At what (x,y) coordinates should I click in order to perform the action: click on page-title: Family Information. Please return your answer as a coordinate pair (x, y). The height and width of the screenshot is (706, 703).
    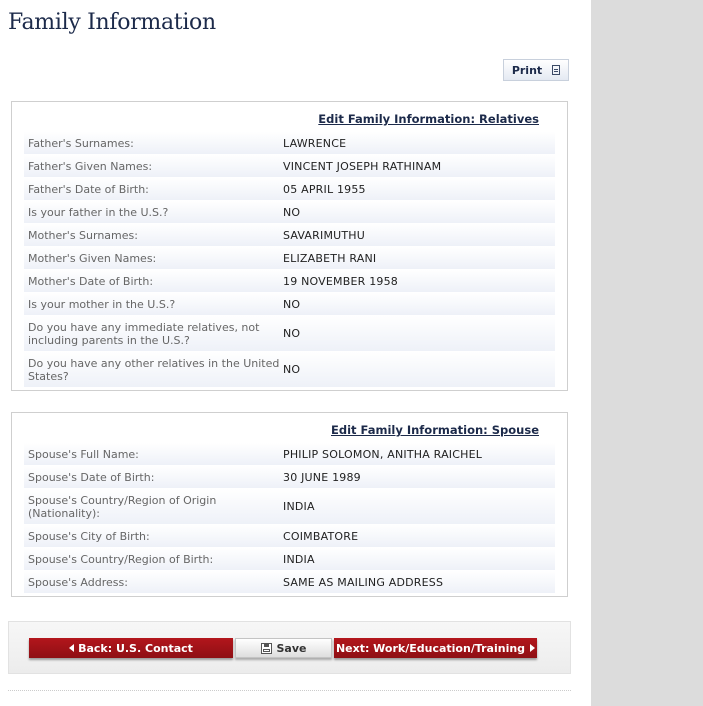
    Looking at the image, I should click on (112, 22).